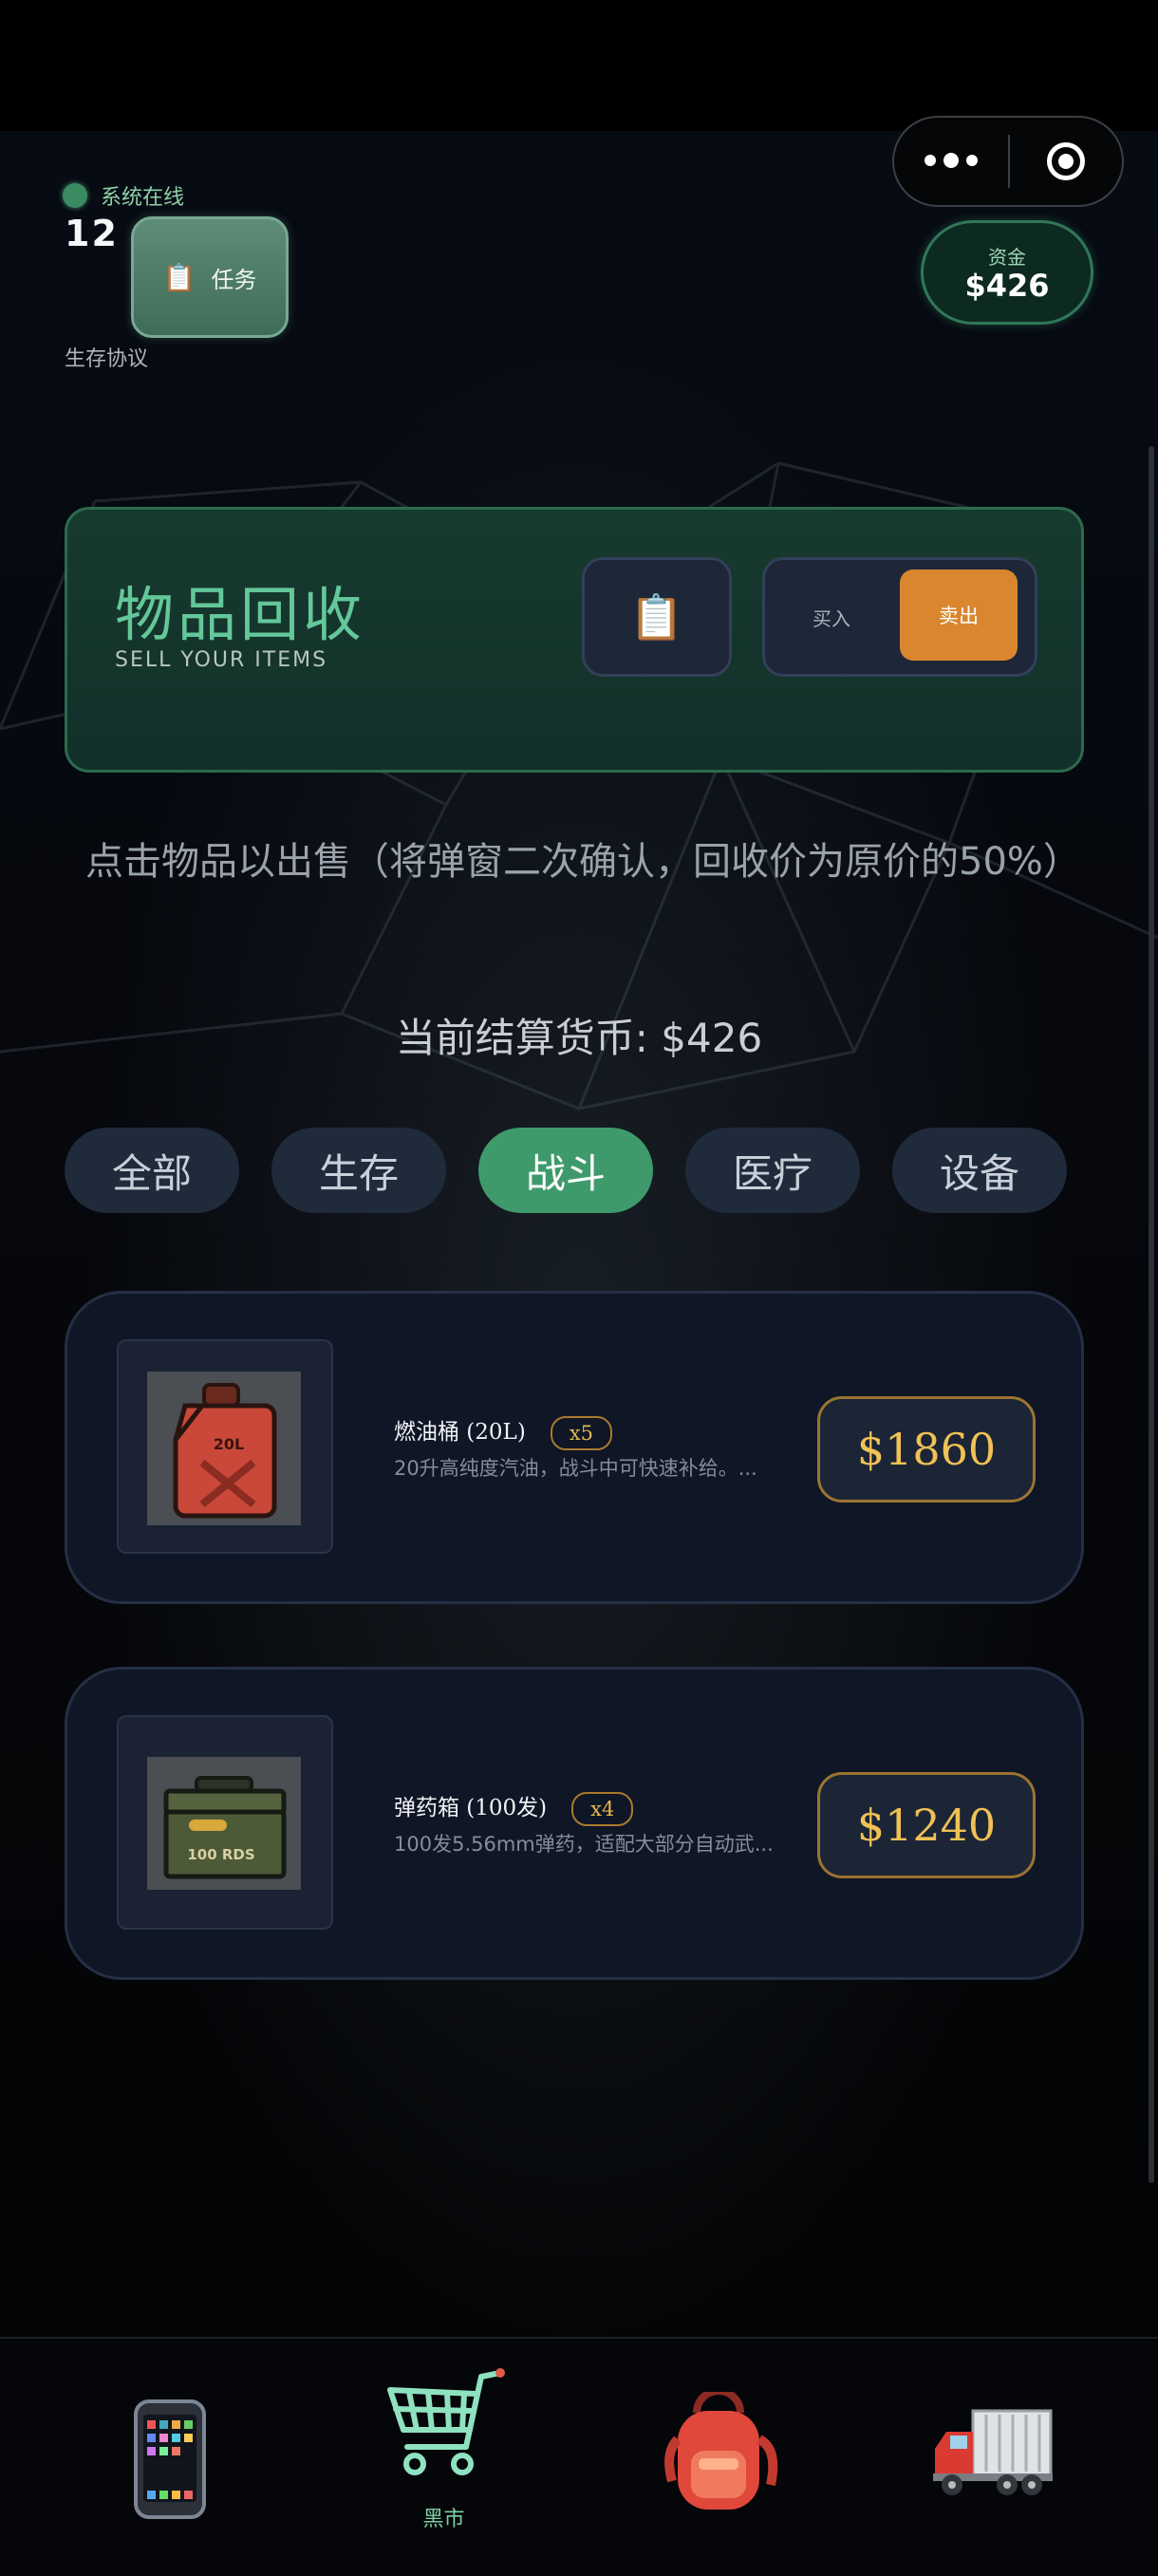 The width and height of the screenshot is (1158, 2576). I want to click on ammo-box-label: 100 RDS, so click(220, 1855).